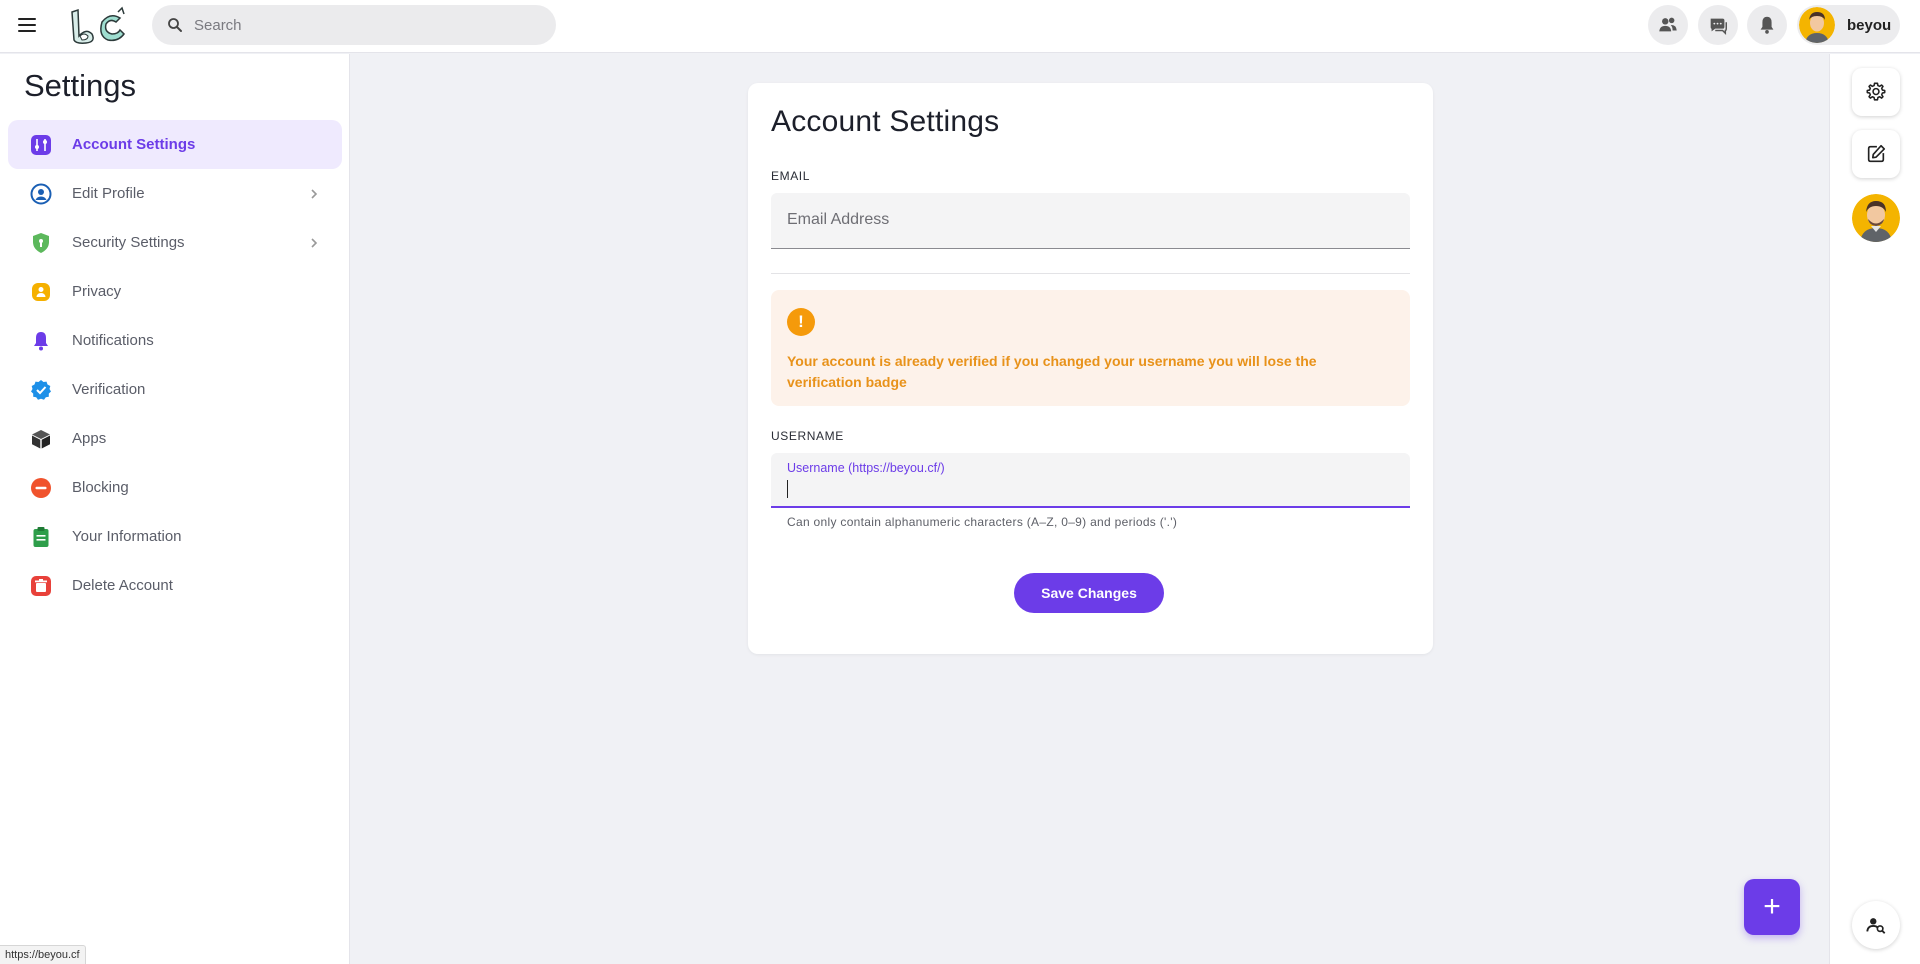  What do you see at coordinates (1869, 25) in the screenshot?
I see `username-label: beyou` at bounding box center [1869, 25].